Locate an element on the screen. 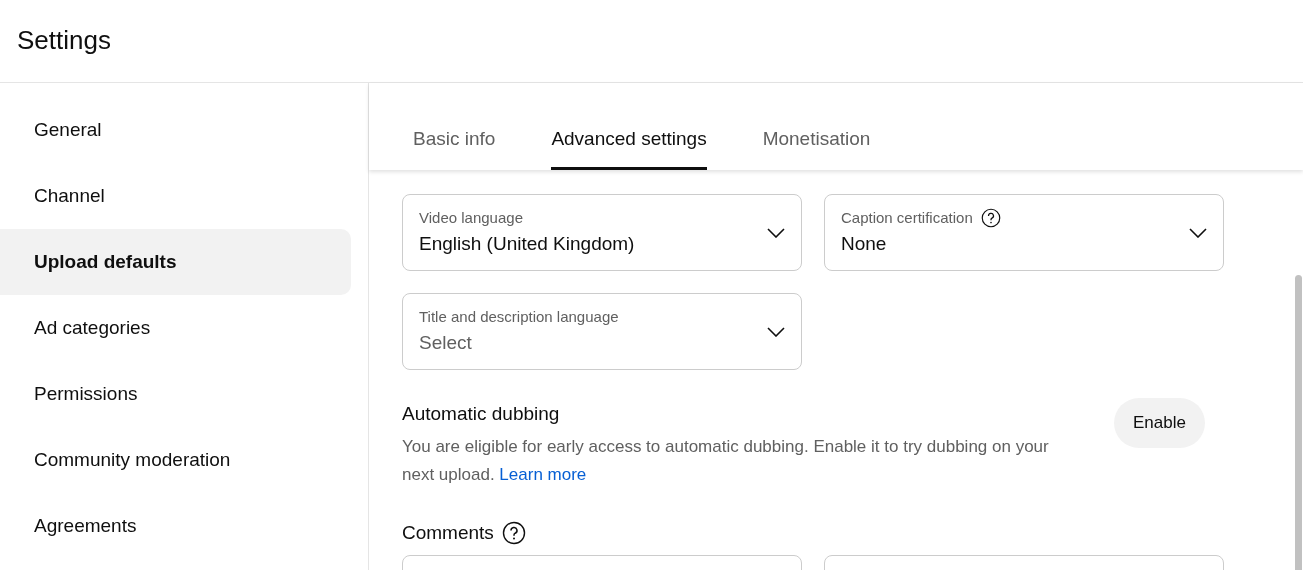 This screenshot has width=1303, height=570. field-value: English (United Kingdom) is located at coordinates (527, 243).